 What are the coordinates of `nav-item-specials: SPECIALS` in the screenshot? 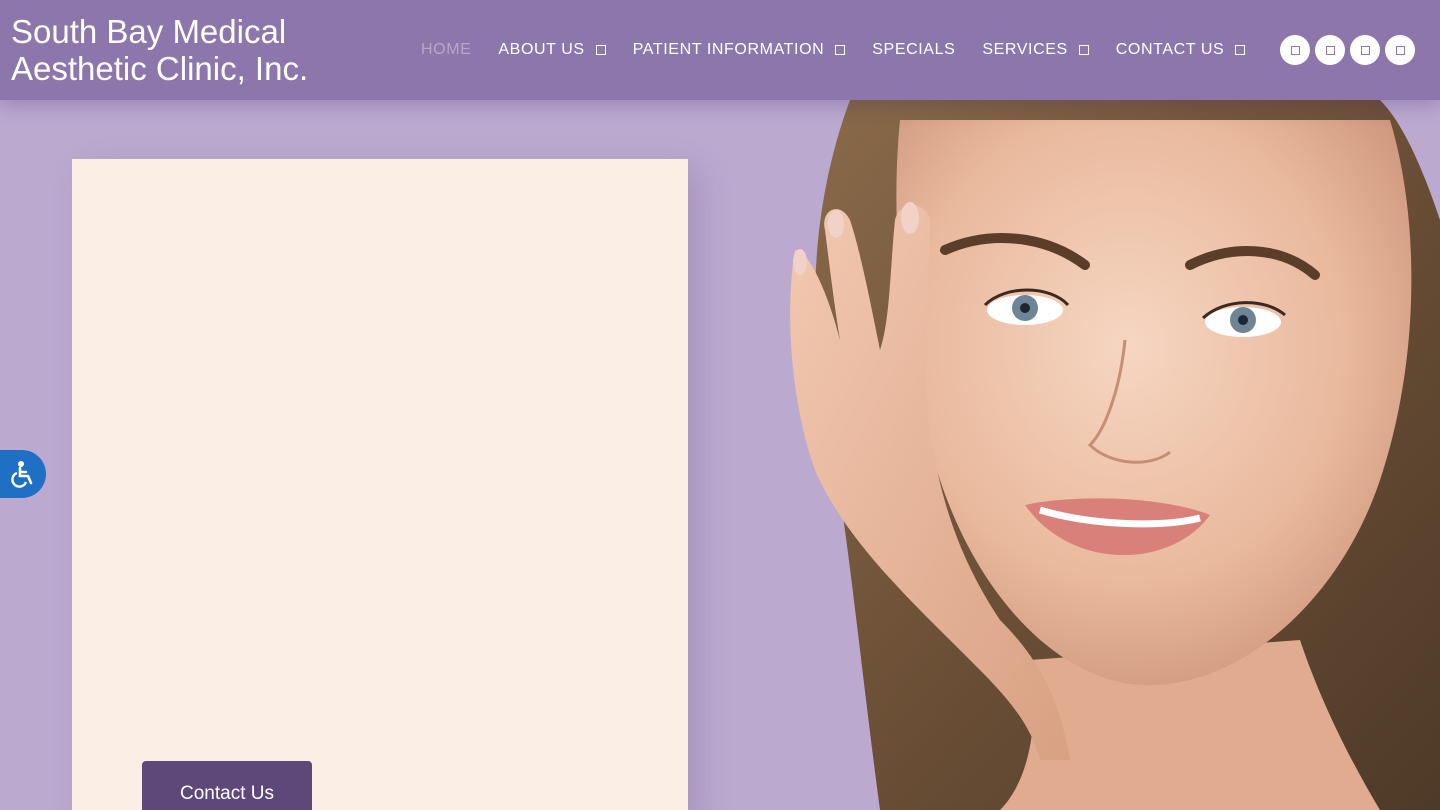 It's located at (913, 50).